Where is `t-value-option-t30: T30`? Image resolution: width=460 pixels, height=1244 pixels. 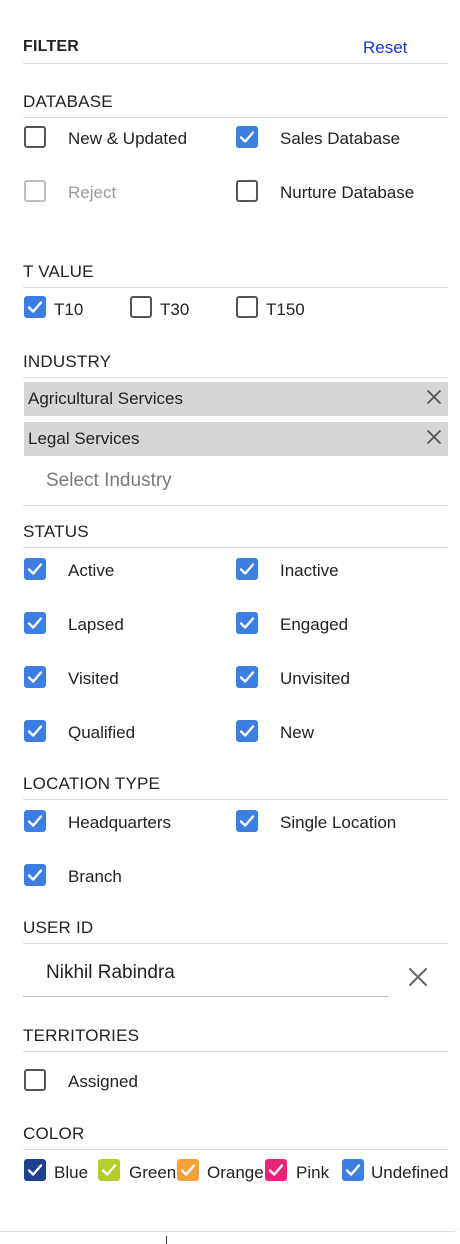
t-value-option-t30: T30 is located at coordinates (175, 309).